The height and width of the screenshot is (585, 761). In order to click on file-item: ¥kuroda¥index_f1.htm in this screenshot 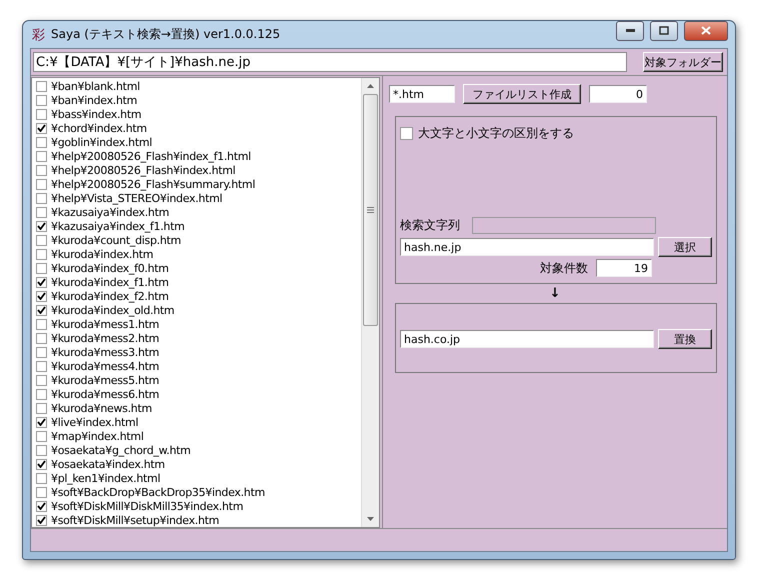, I will do `click(196, 282)`.